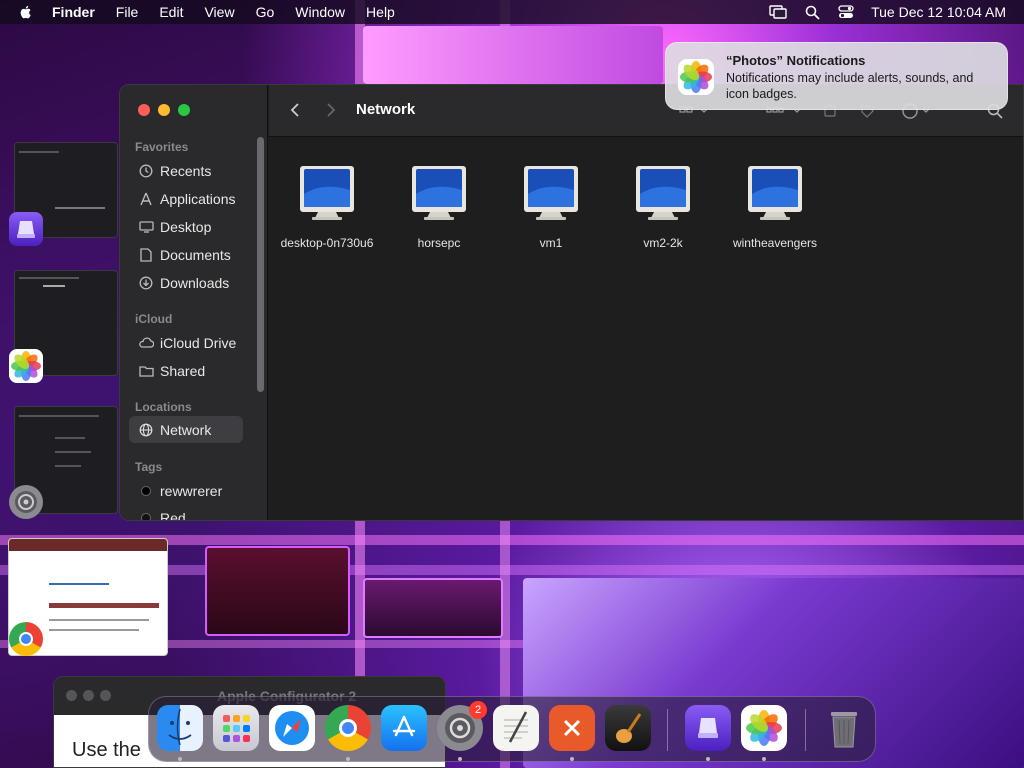 This screenshot has width=1024, height=768. Describe the element at coordinates (186, 342) in the screenshot. I see `sidebar-item-icloud-drive: iCloud Drive` at that location.